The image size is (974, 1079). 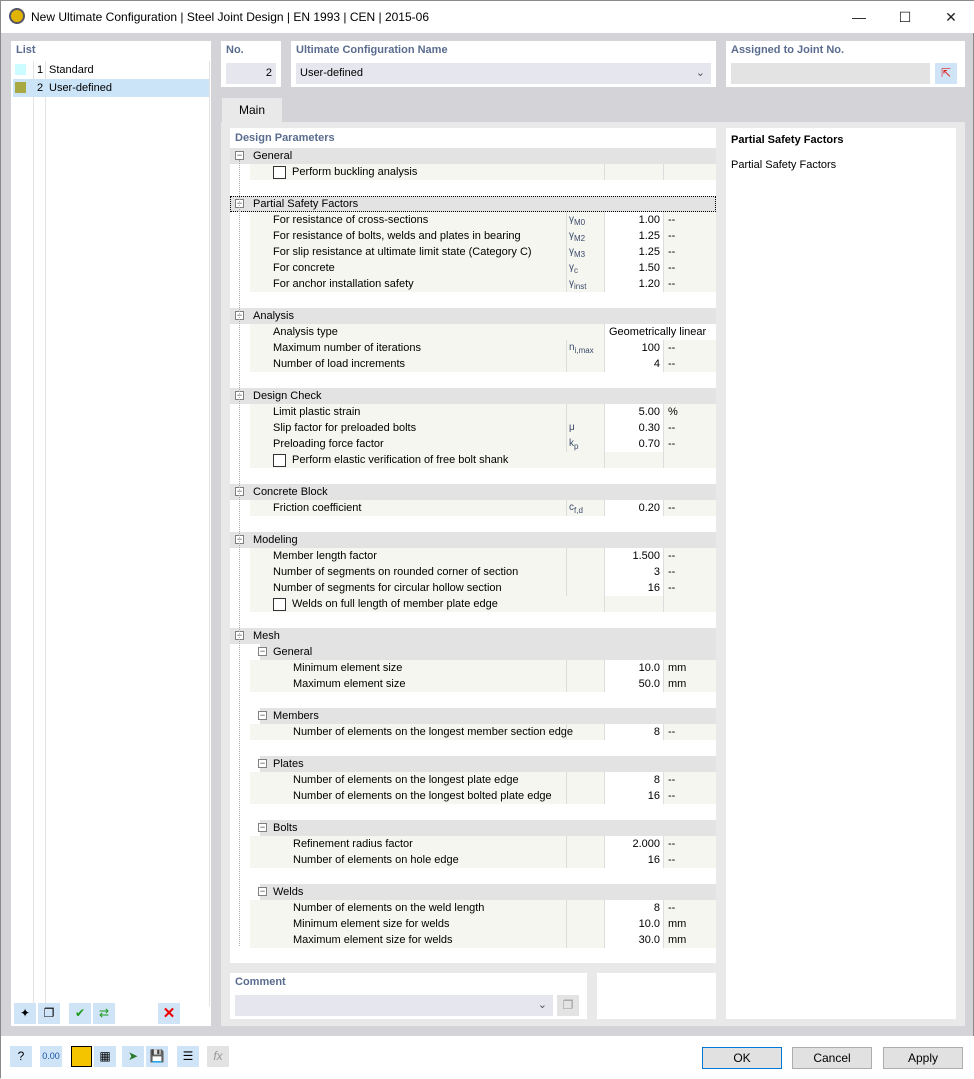 I want to click on library-icon: ☰, so click(x=188, y=1056).